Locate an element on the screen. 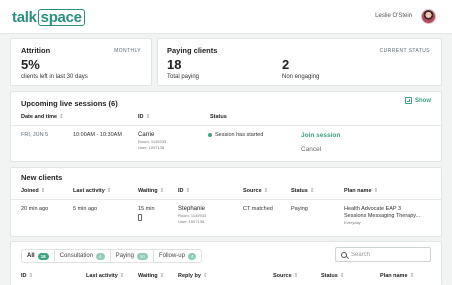  tab-follow-up: Follow-up 4 is located at coordinates (178, 256).